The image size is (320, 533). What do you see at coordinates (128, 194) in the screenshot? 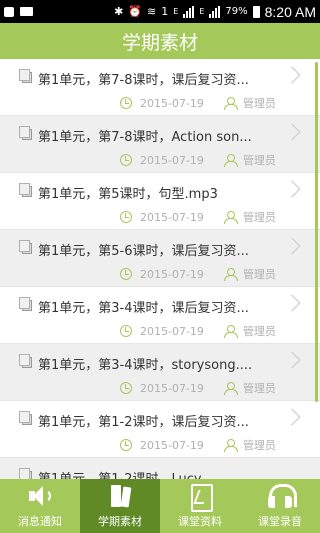
I see `item-title: 第1单元，第5课时，句型.mp3` at bounding box center [128, 194].